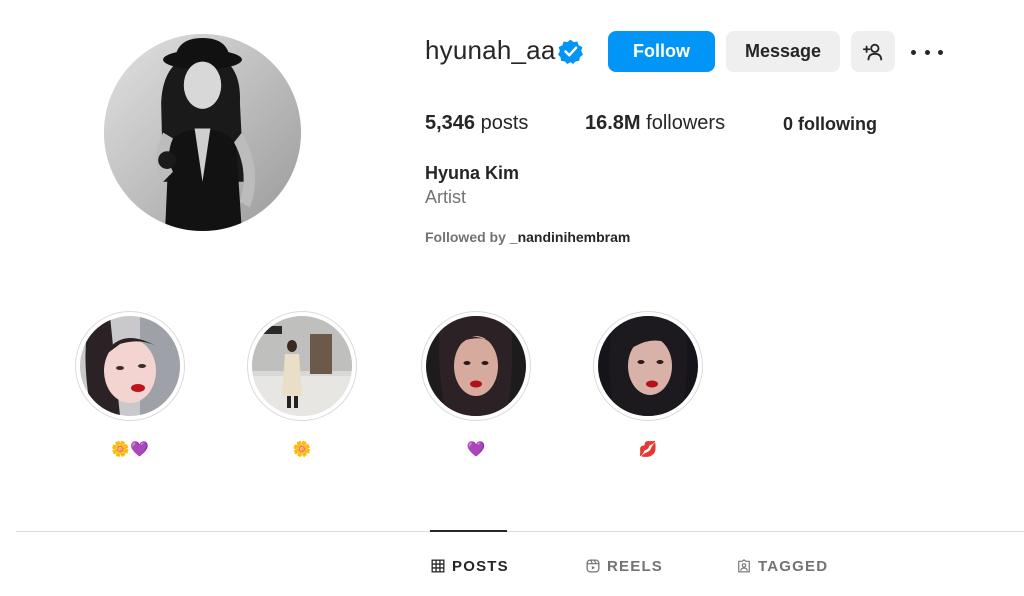  I want to click on profile-username: hyunah_aa, so click(490, 50).